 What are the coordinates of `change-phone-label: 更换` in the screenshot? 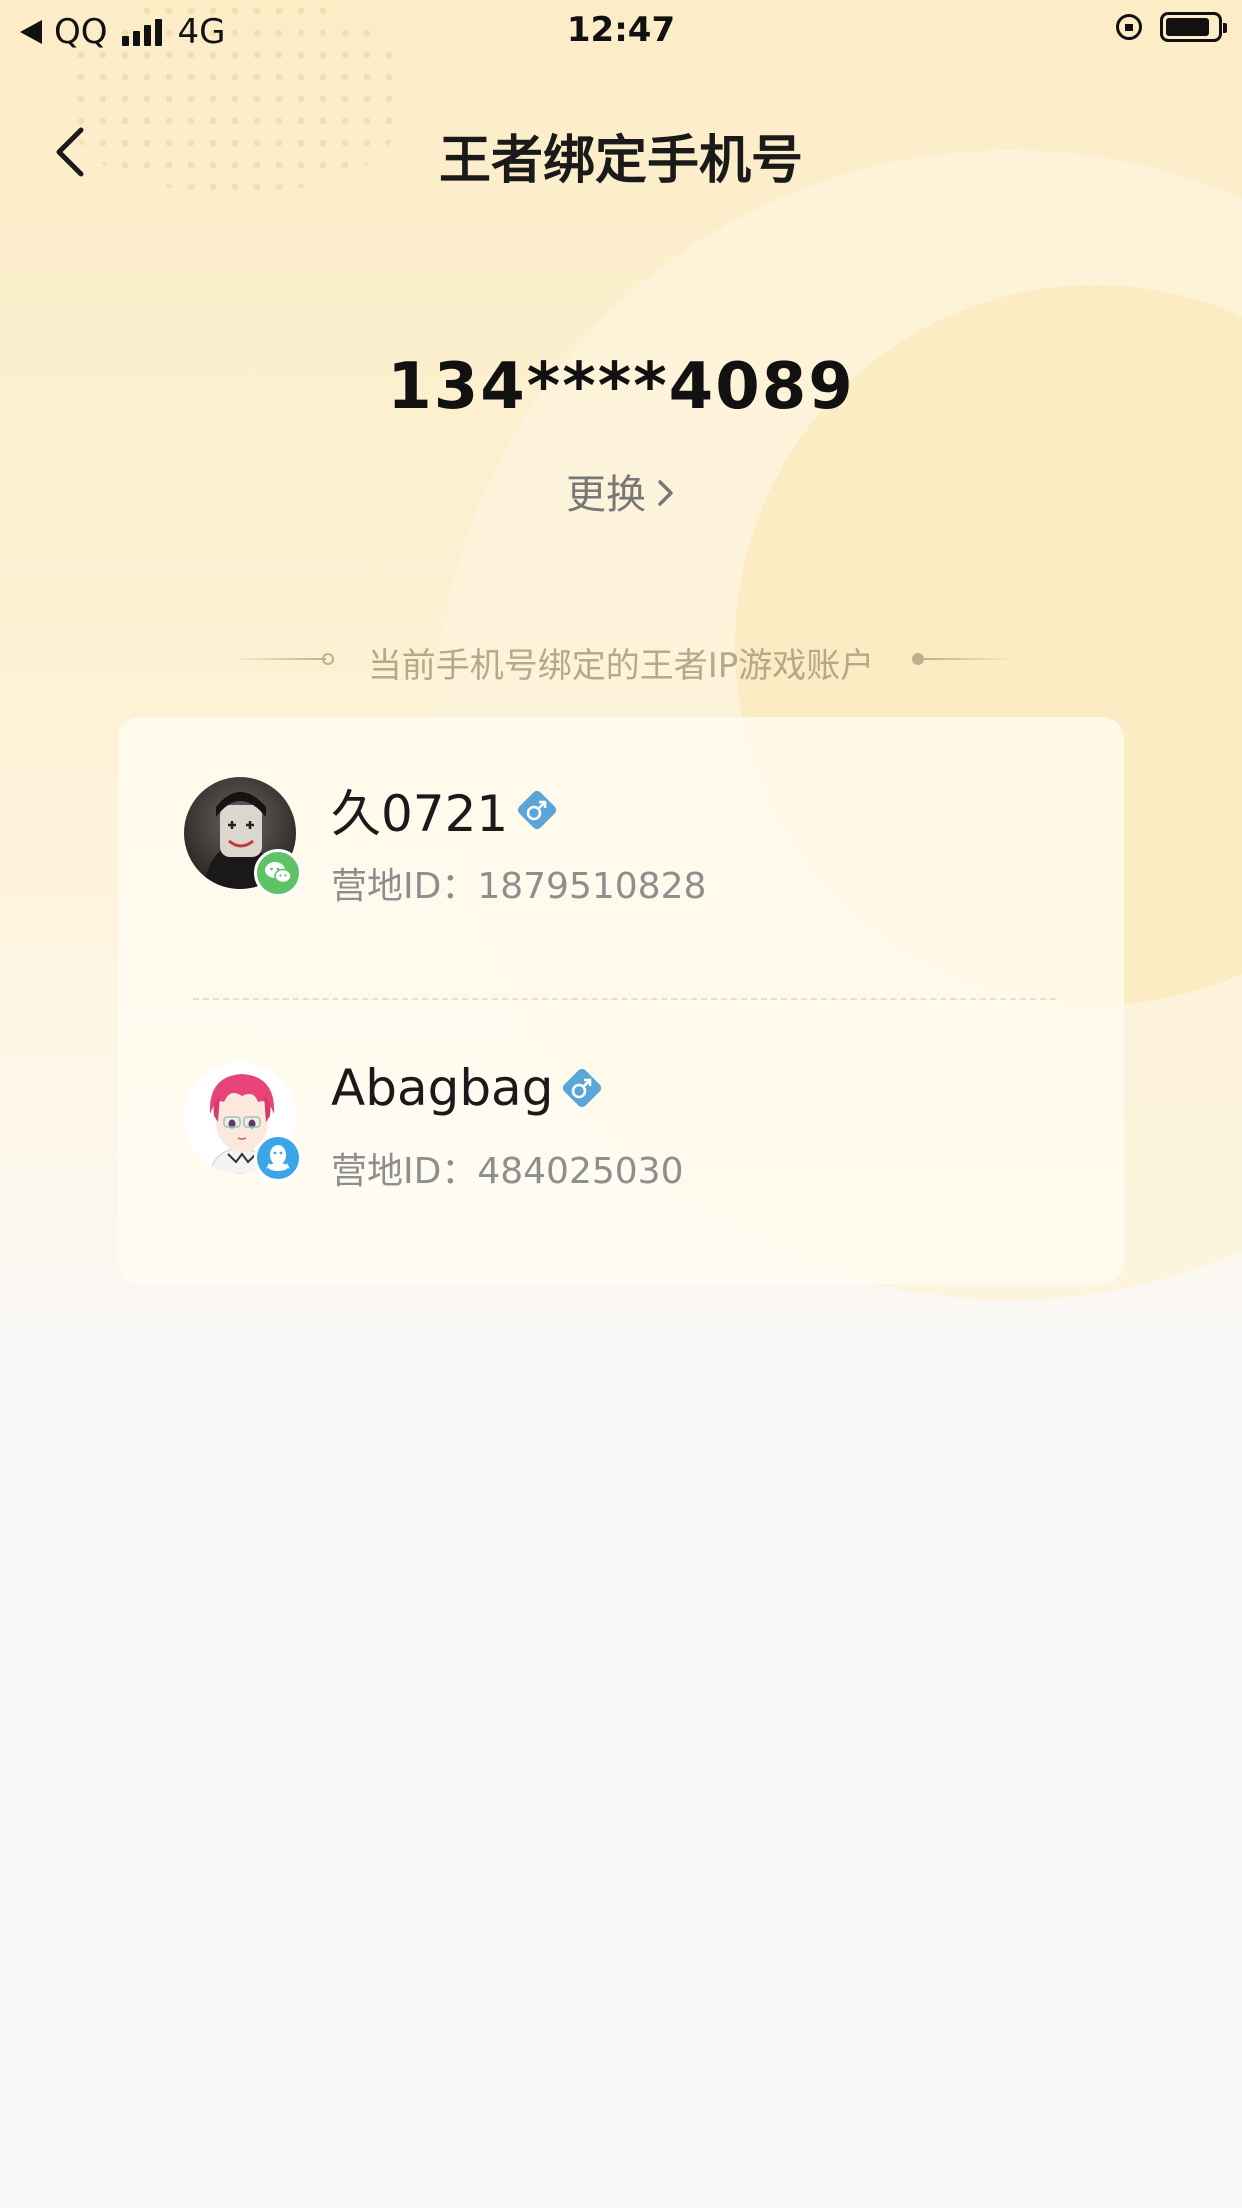 It's located at (606, 495).